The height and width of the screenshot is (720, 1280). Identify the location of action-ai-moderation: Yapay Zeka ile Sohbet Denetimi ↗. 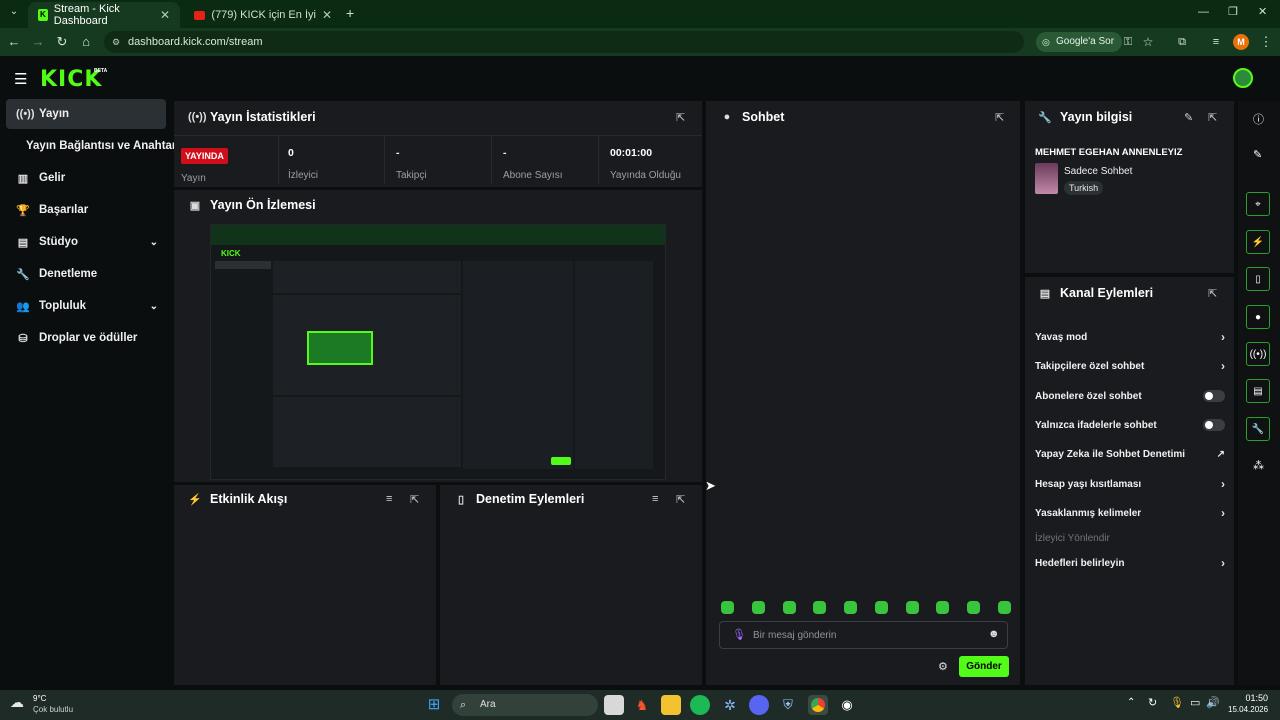
(1130, 454).